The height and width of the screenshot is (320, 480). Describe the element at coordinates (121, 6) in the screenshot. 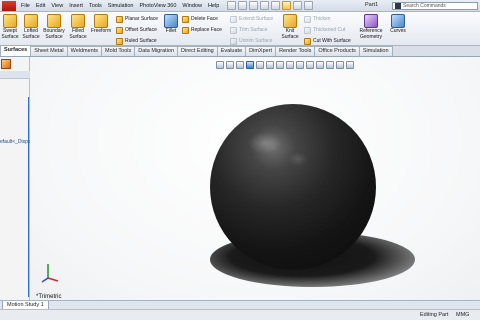

I see `menu-simulation: Simulation` at that location.